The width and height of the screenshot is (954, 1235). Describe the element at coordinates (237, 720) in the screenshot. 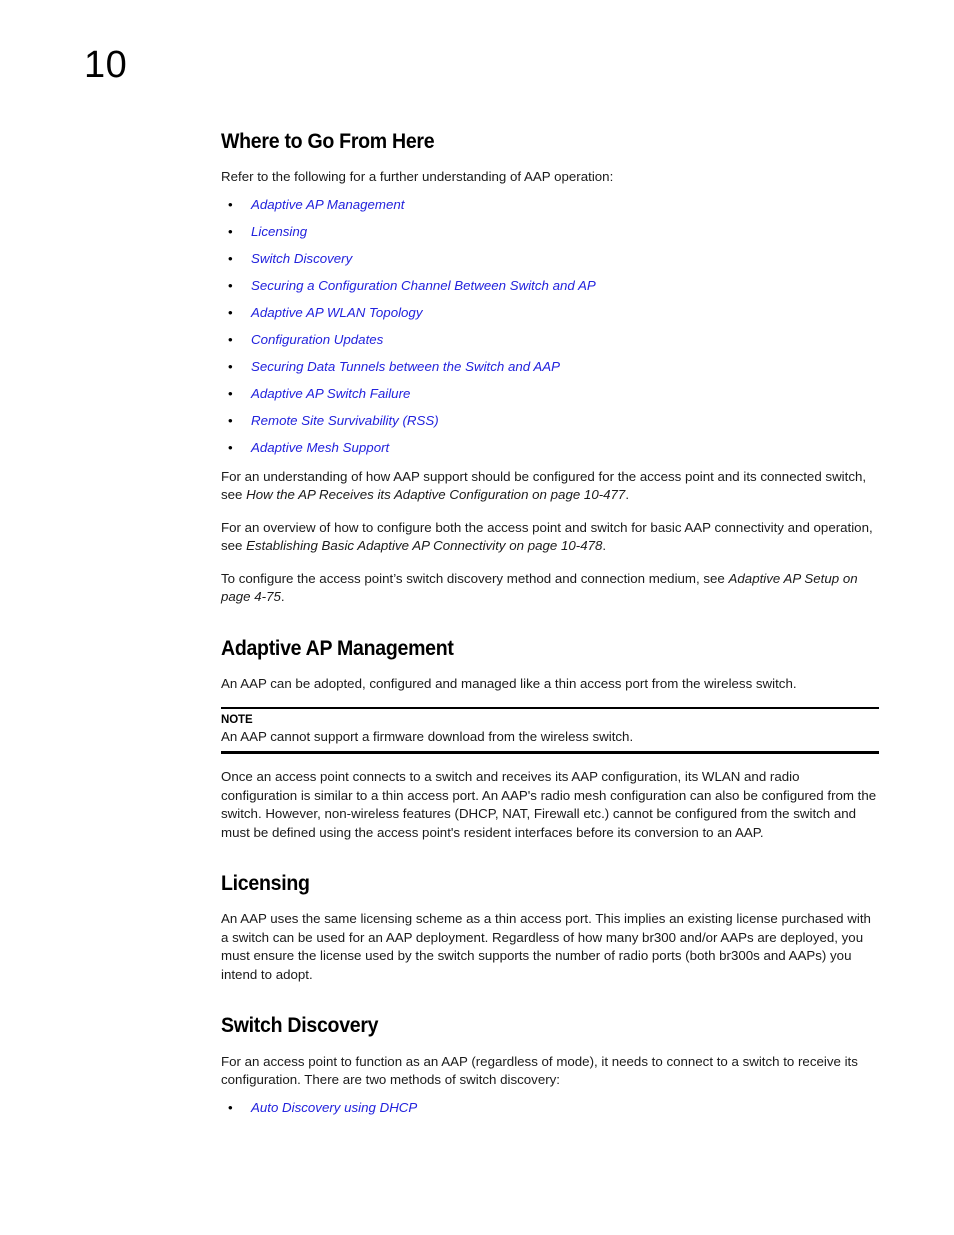

I see `note-label: NOTE` at that location.